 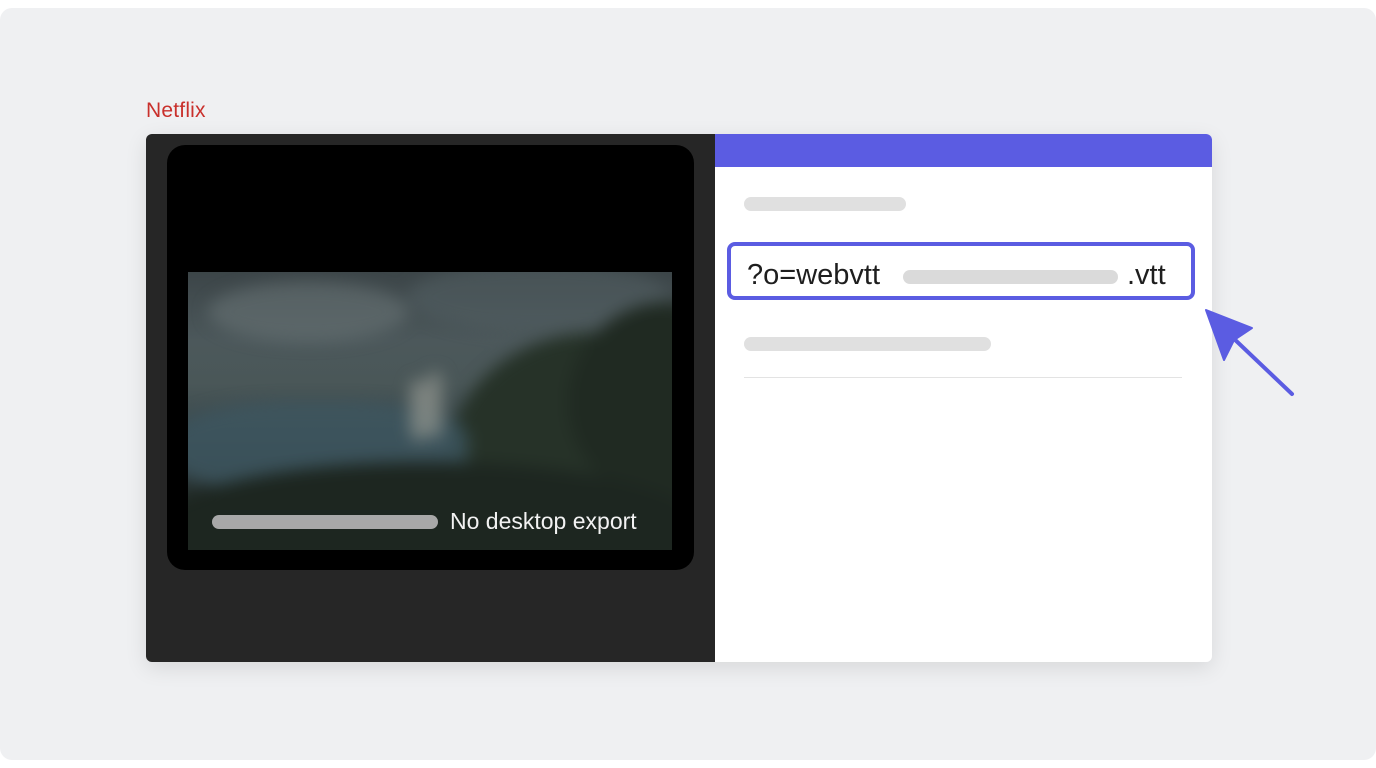 I want to click on arrow-pointer-icon, so click(x=1249, y=352).